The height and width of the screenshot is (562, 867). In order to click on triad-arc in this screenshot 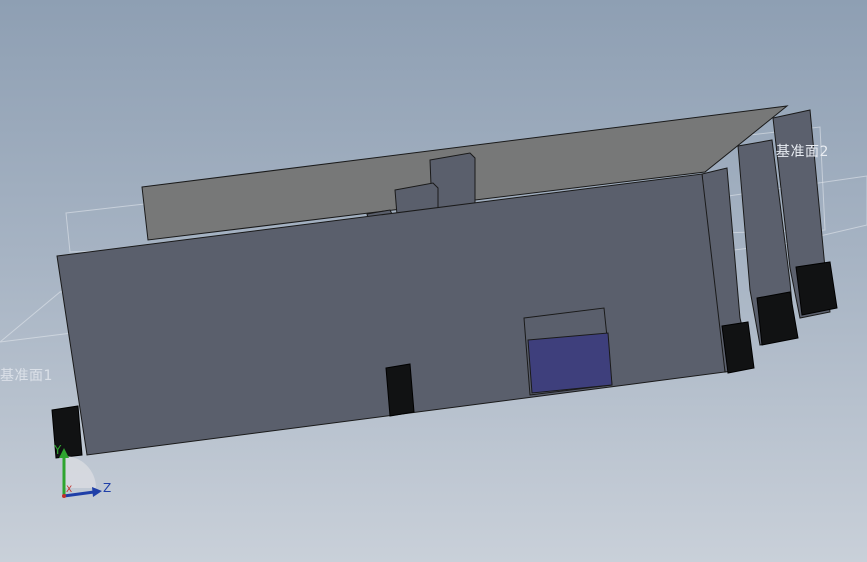, I will do `click(80, 472)`.